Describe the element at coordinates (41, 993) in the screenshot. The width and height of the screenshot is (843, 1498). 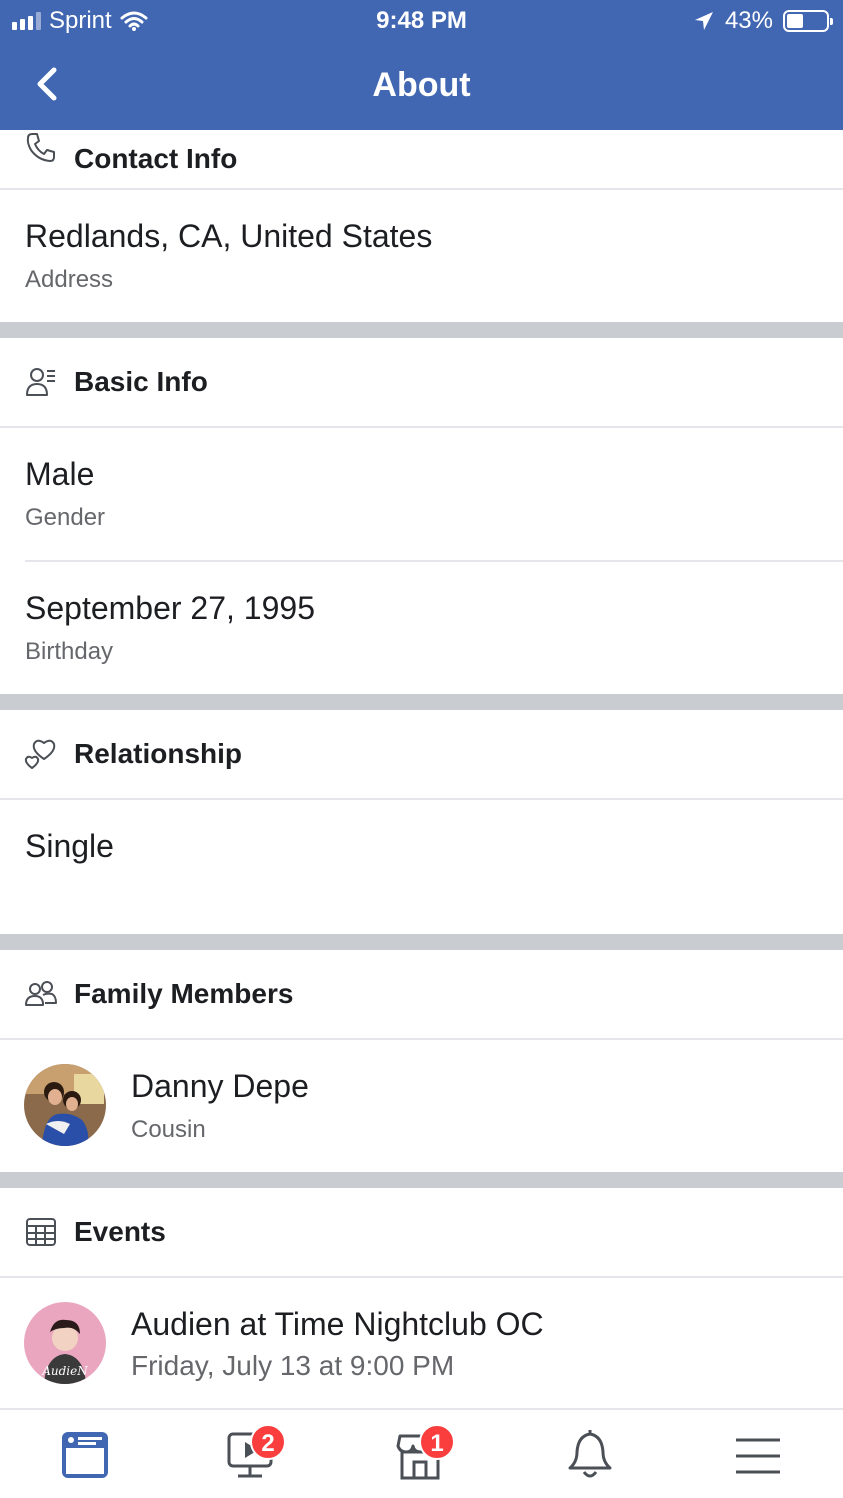
I see `people-icon` at that location.